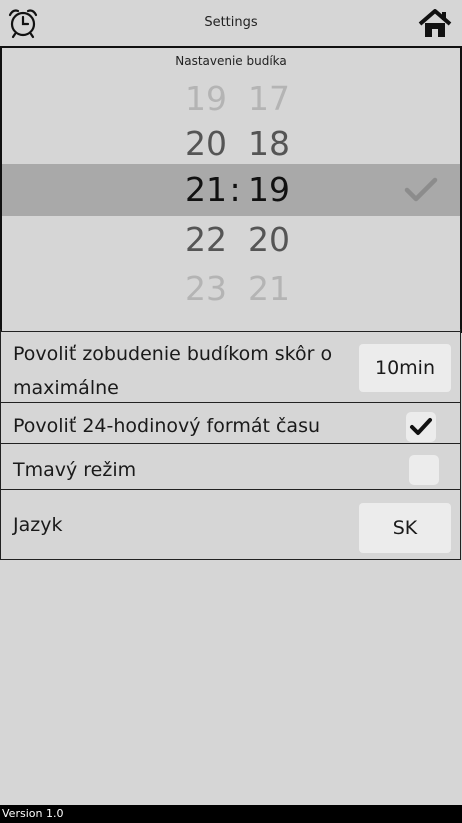 This screenshot has height=823, width=462. What do you see at coordinates (230, 524) in the screenshot?
I see `setting-language: Jazyk SK` at bounding box center [230, 524].